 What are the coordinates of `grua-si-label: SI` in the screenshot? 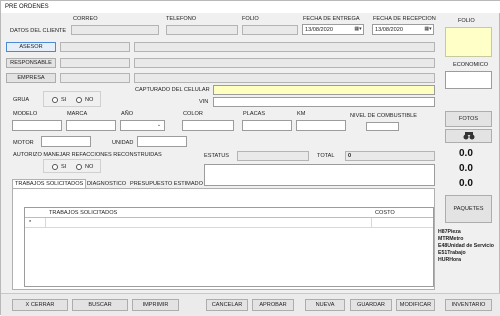 It's located at (64, 100).